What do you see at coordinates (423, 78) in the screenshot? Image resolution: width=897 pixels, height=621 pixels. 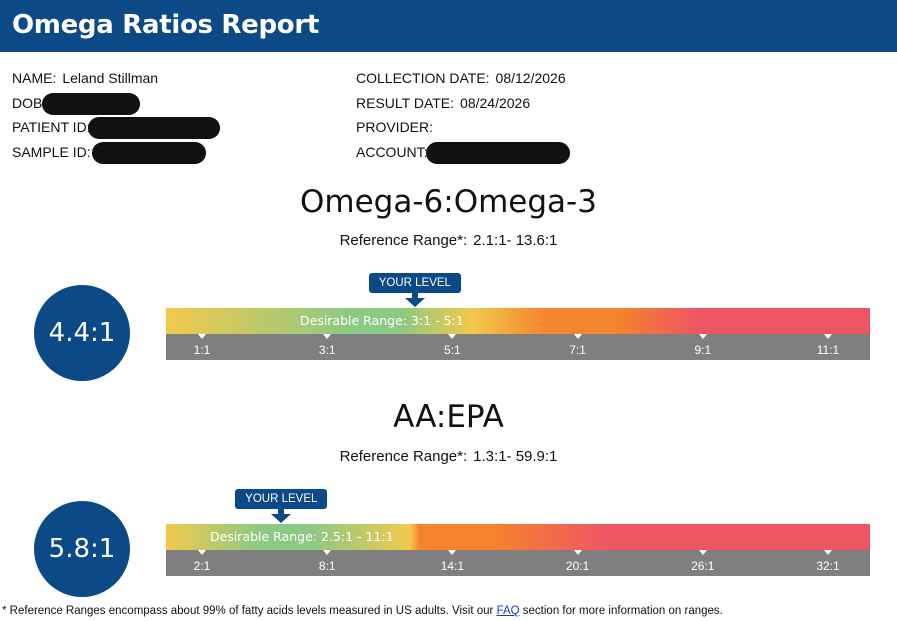 I see `collection-date-label: COLLECTION DATE:` at bounding box center [423, 78].